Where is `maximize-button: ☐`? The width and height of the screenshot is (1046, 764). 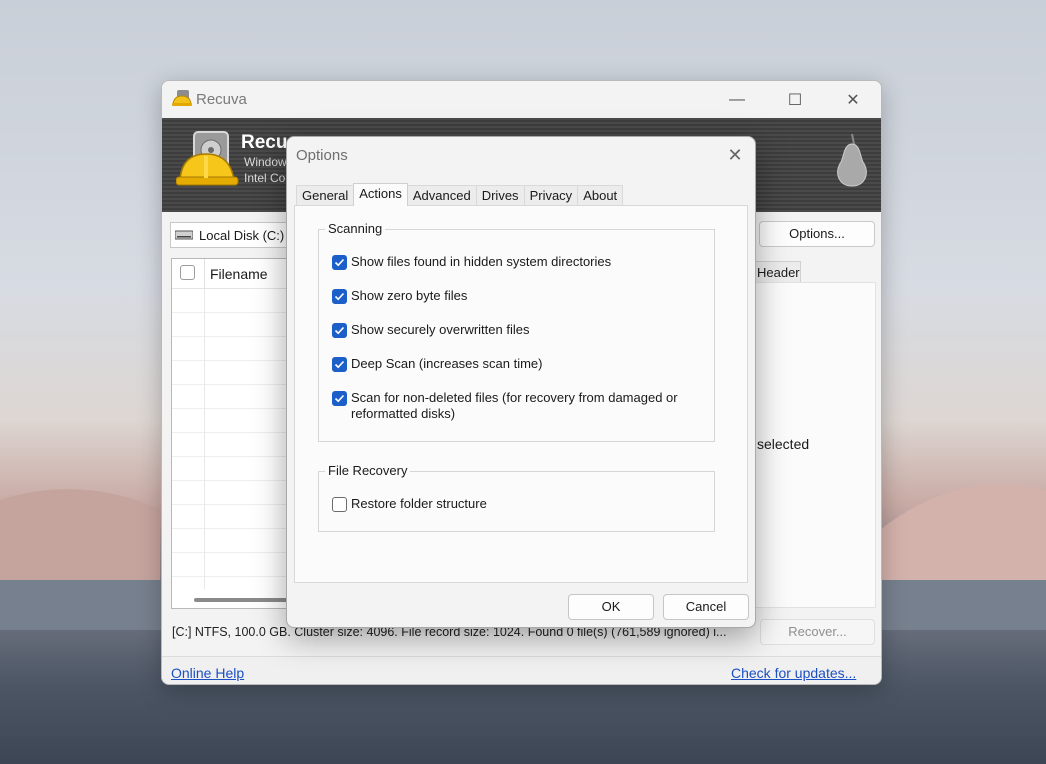 maximize-button: ☐ is located at coordinates (795, 99).